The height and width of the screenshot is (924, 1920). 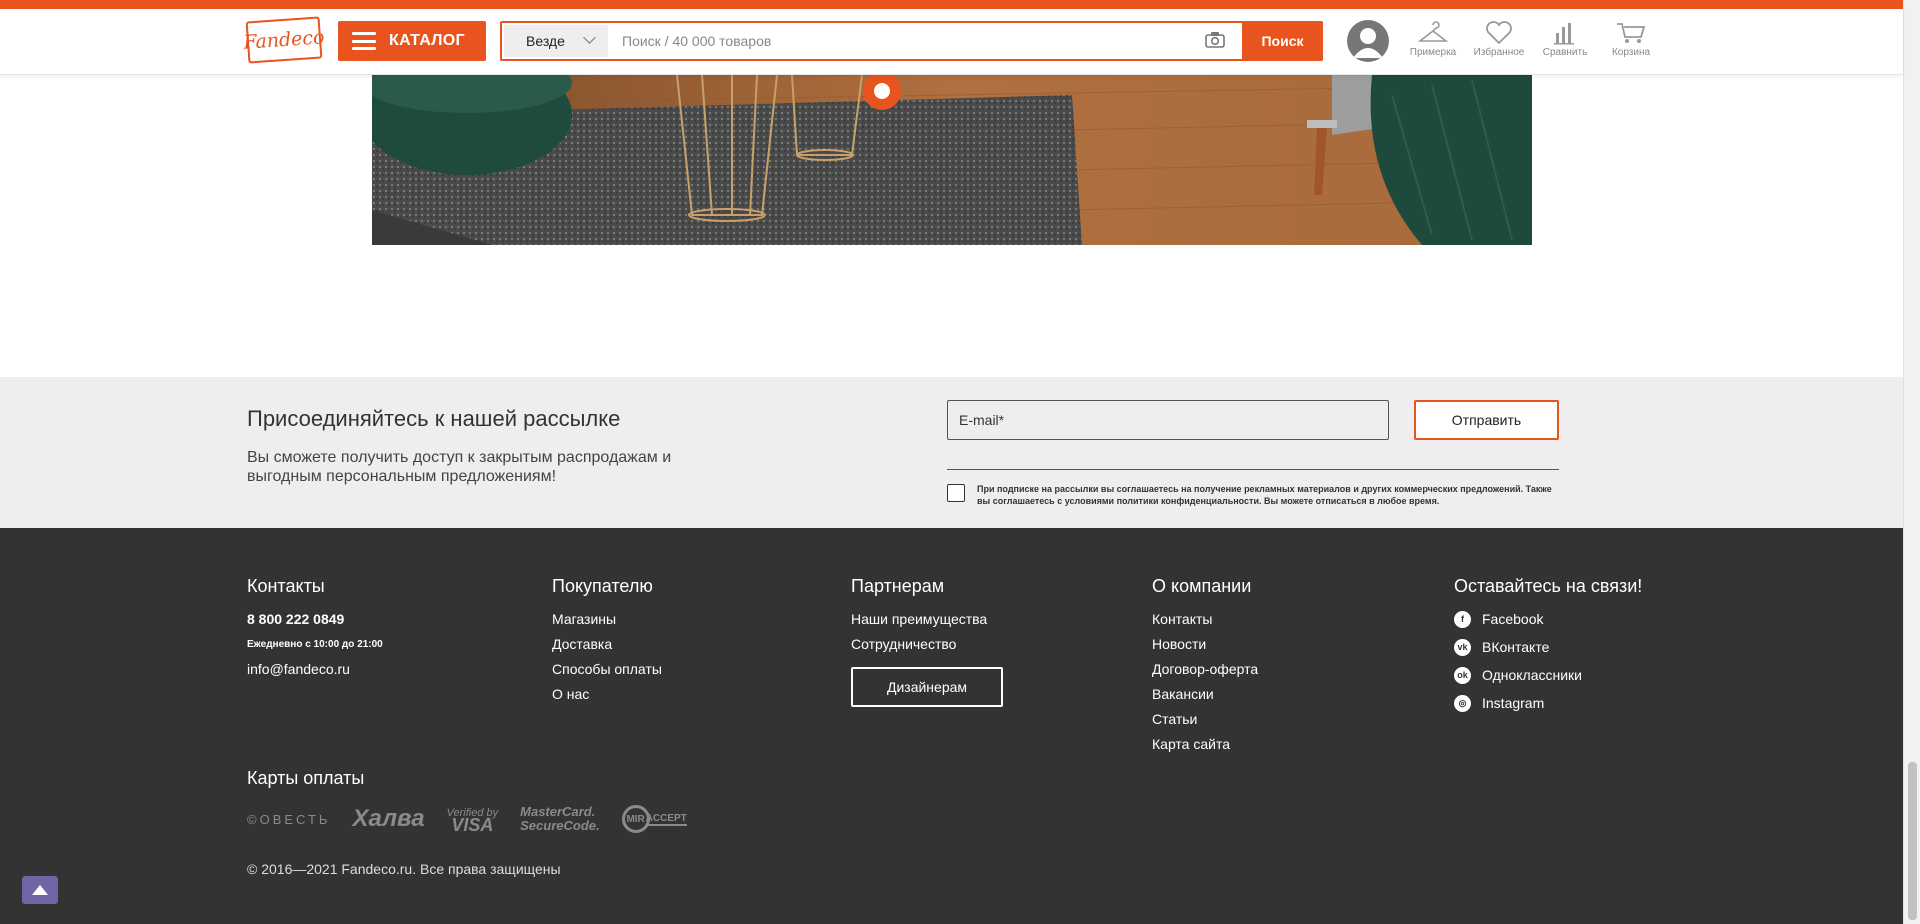 What do you see at coordinates (952, 160) in the screenshot?
I see `interior-banner-image` at bounding box center [952, 160].